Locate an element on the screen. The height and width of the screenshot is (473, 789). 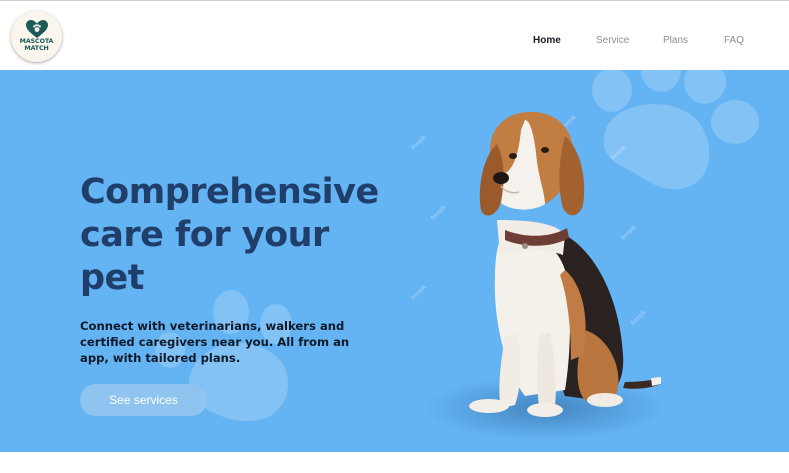
site-header: MASCOTA MATCH Home Service Plans FAQ is located at coordinates (394, 35).